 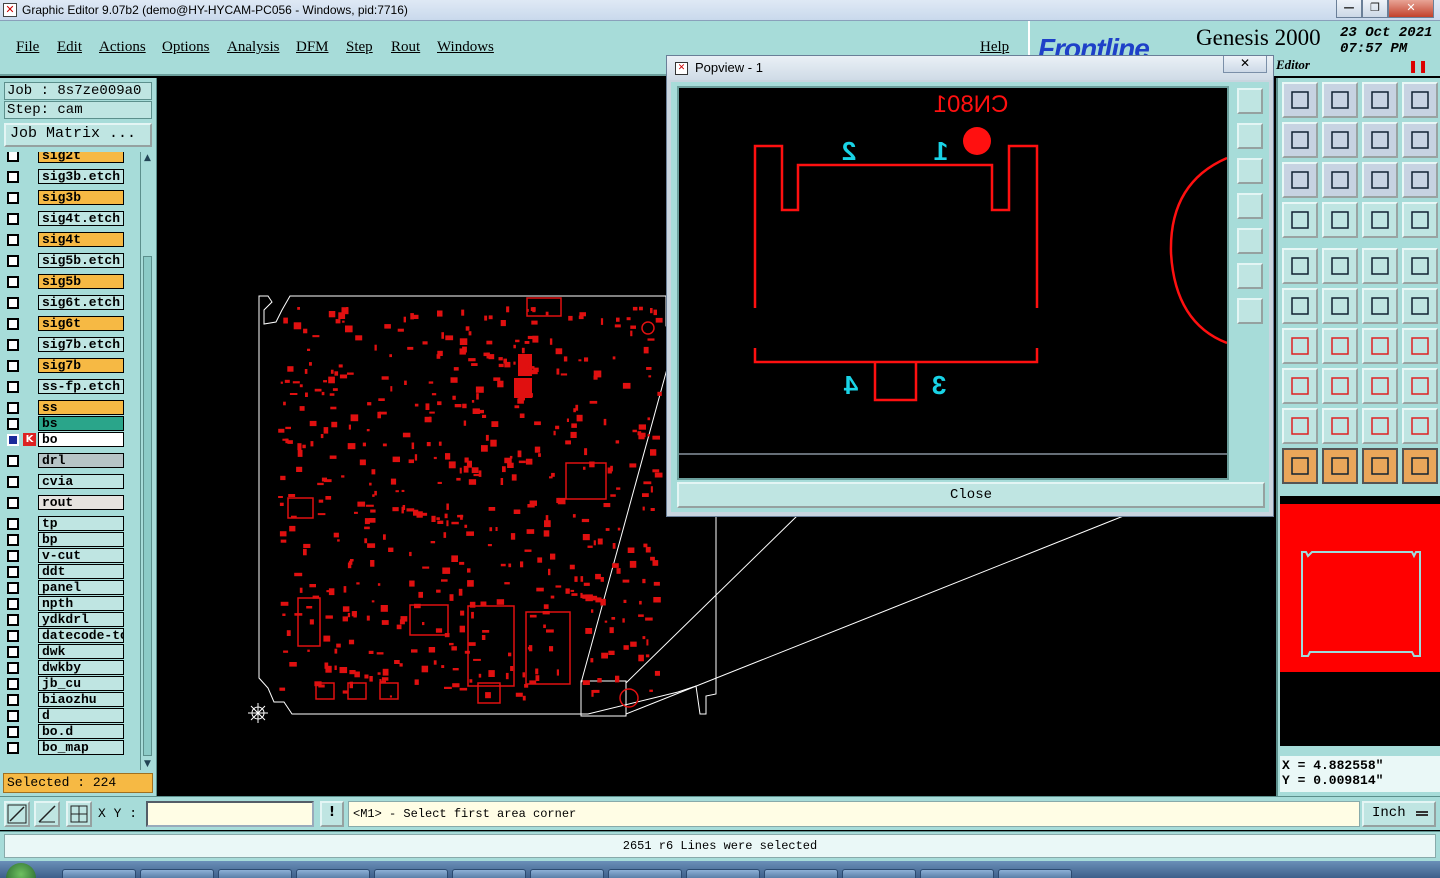 What do you see at coordinates (1300, 100) in the screenshot?
I see `zoom-home-icon` at bounding box center [1300, 100].